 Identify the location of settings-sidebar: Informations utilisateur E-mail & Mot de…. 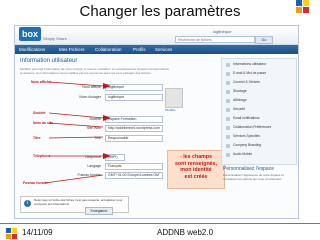
(259, 111).